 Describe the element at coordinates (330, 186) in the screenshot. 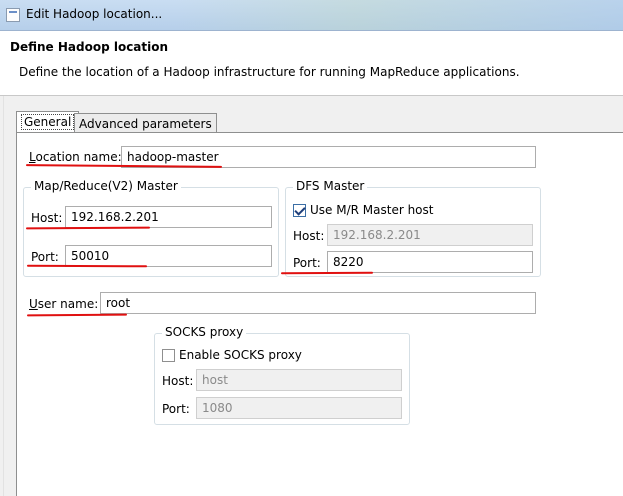

I see `dfs-master-title: DFS Master` at that location.